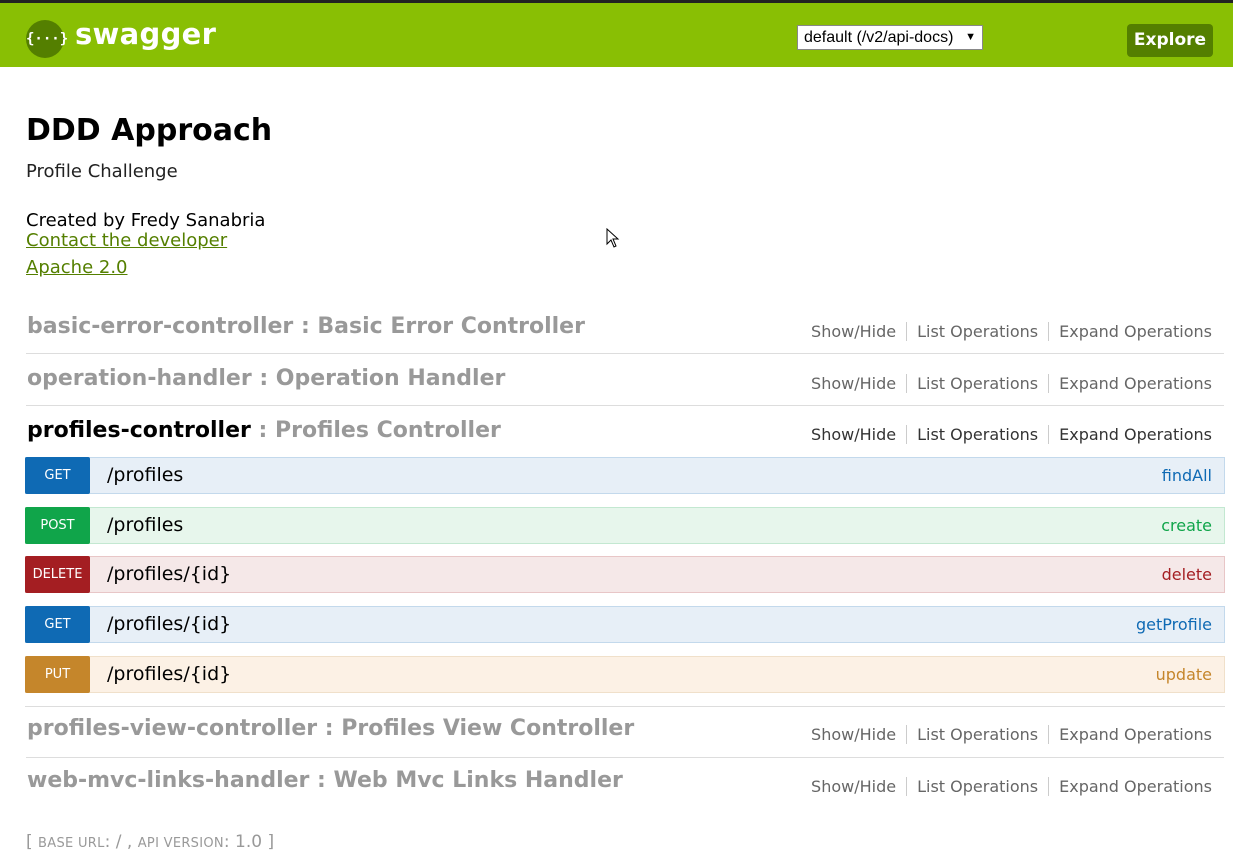  I want to click on divider, so click(625, 706).